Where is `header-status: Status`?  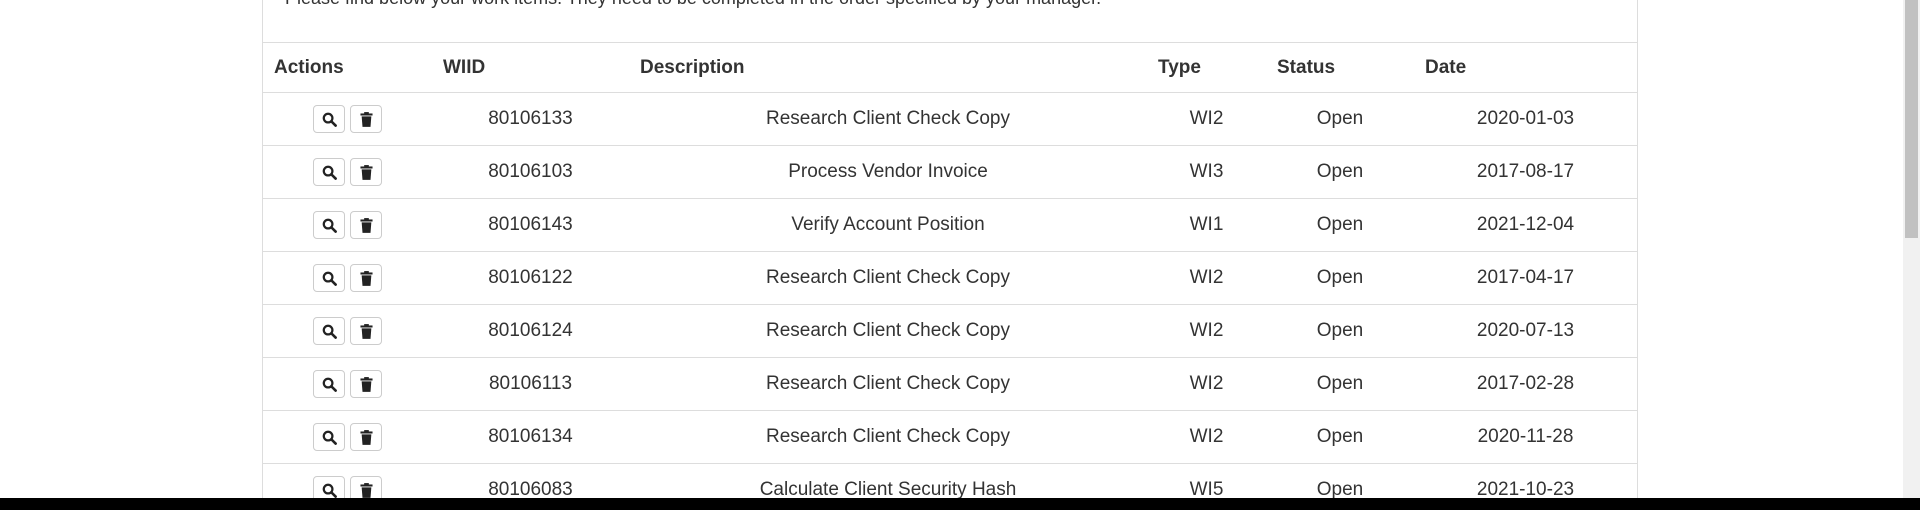 header-status: Status is located at coordinates (1340, 67).